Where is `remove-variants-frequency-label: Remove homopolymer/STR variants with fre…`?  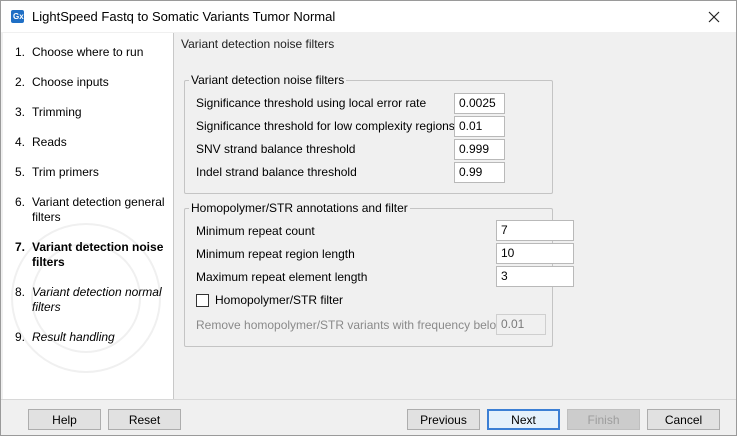 remove-variants-frequency-label: Remove homopolymer/STR variants with fre… is located at coordinates (350, 325).